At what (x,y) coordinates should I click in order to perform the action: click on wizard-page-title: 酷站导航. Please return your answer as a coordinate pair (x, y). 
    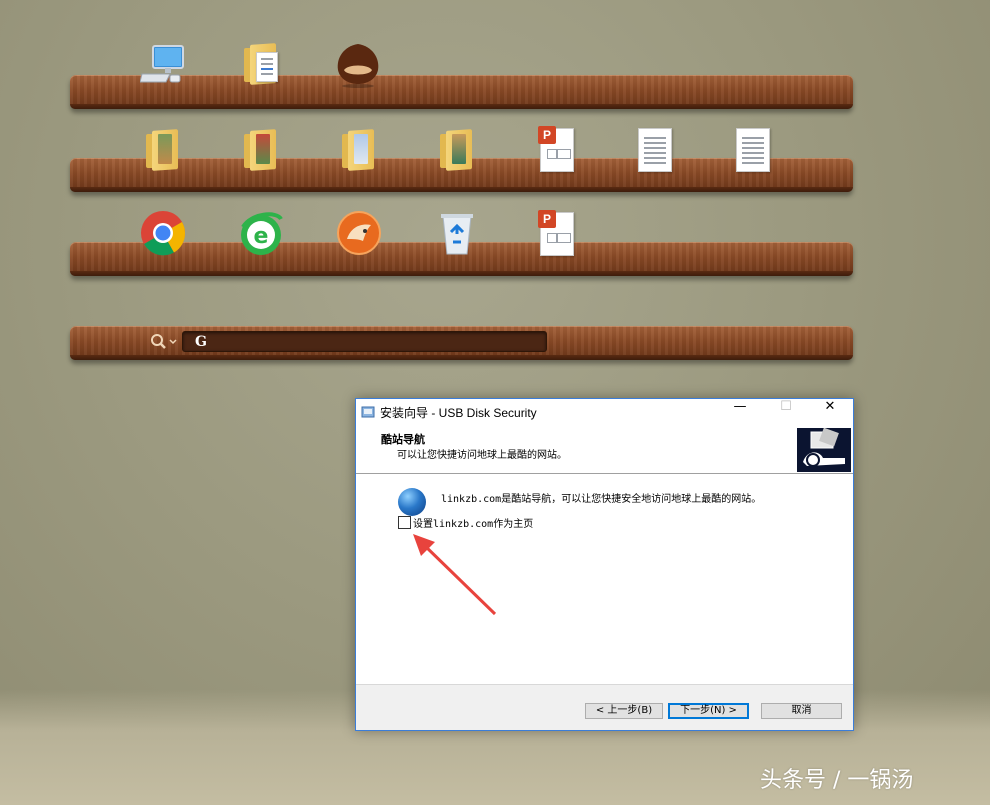
    Looking at the image, I should click on (403, 439).